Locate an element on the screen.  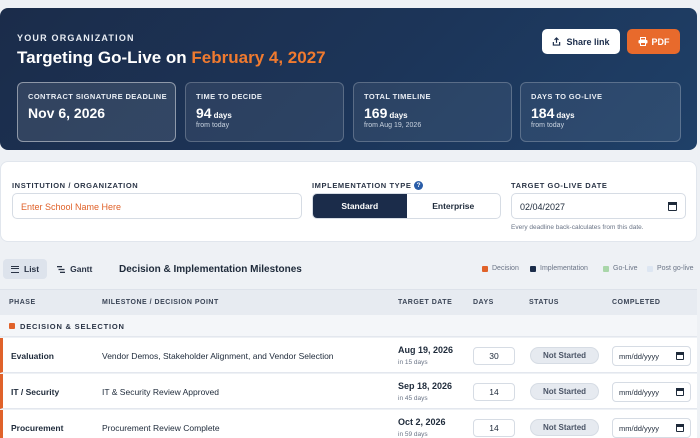
share-link-label: Share link is located at coordinates (588, 41).